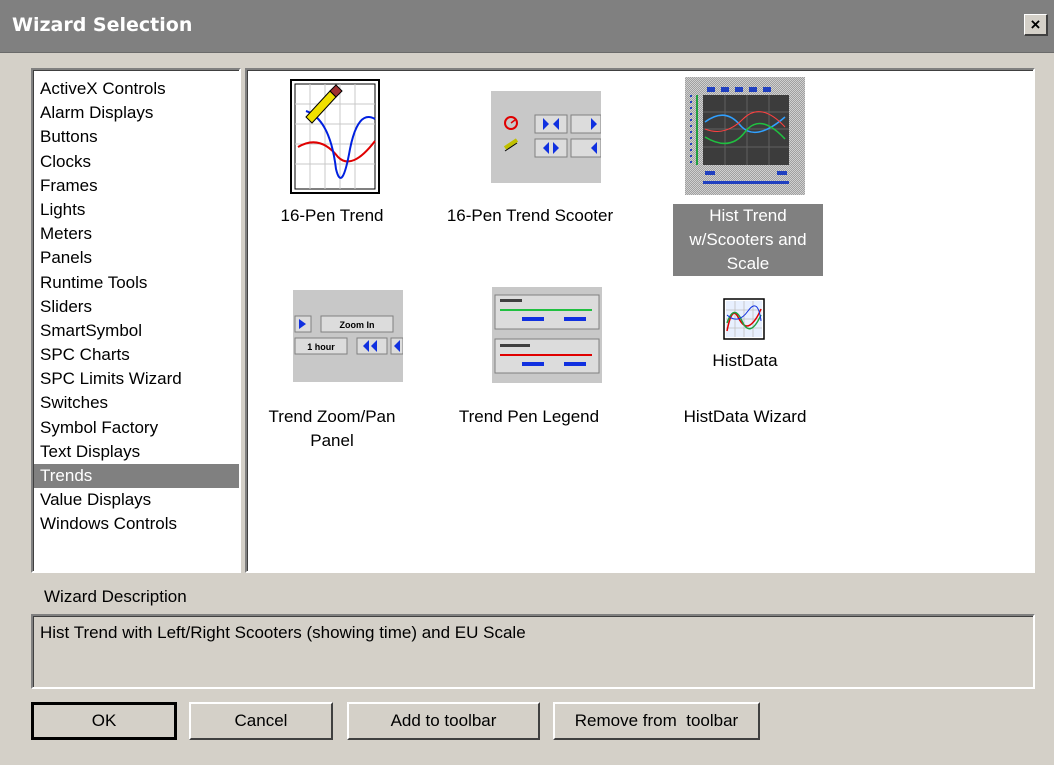 The height and width of the screenshot is (765, 1054). Describe the element at coordinates (136, 428) in the screenshot. I see `category-item-symbol-factory: Symbol Factory` at that location.